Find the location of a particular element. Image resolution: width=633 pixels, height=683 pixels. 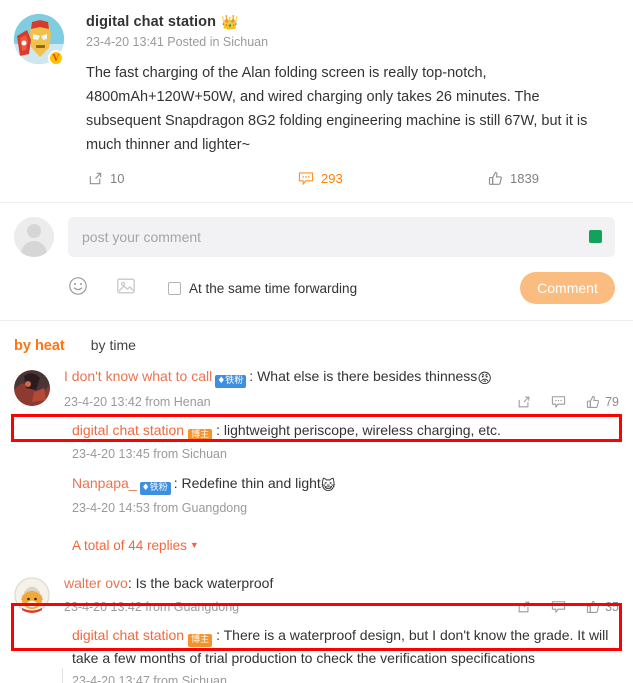

tab-by-heat: by heat is located at coordinates (39, 346).